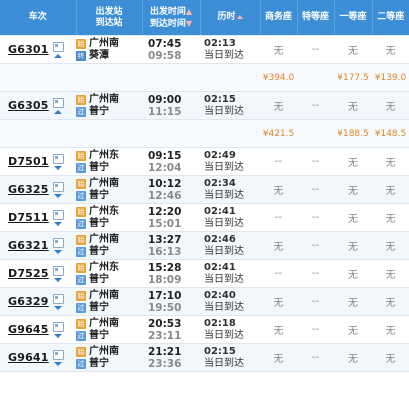 Image resolution: width=409 pixels, height=400 pixels. Describe the element at coordinates (171, 18) in the screenshot. I see `header-times: 出发时间▲ 到达时间▼` at that location.